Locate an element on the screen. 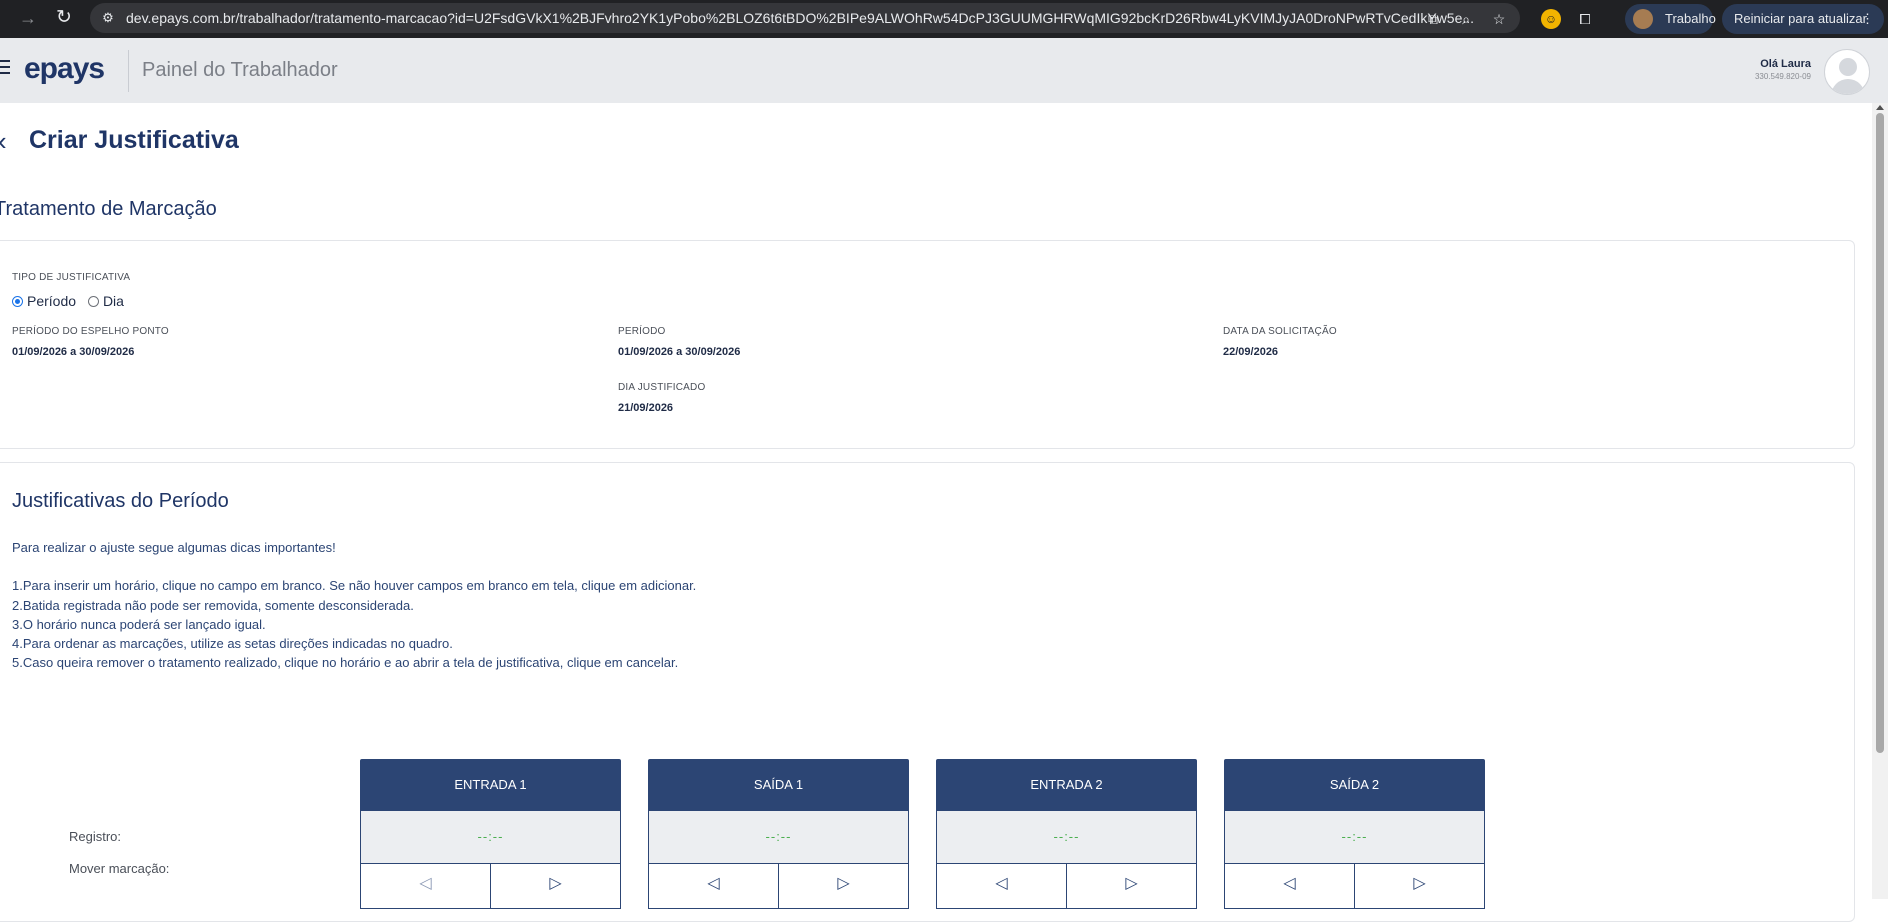  menu-dots-icon: ⋮ is located at coordinates (1867, 18).